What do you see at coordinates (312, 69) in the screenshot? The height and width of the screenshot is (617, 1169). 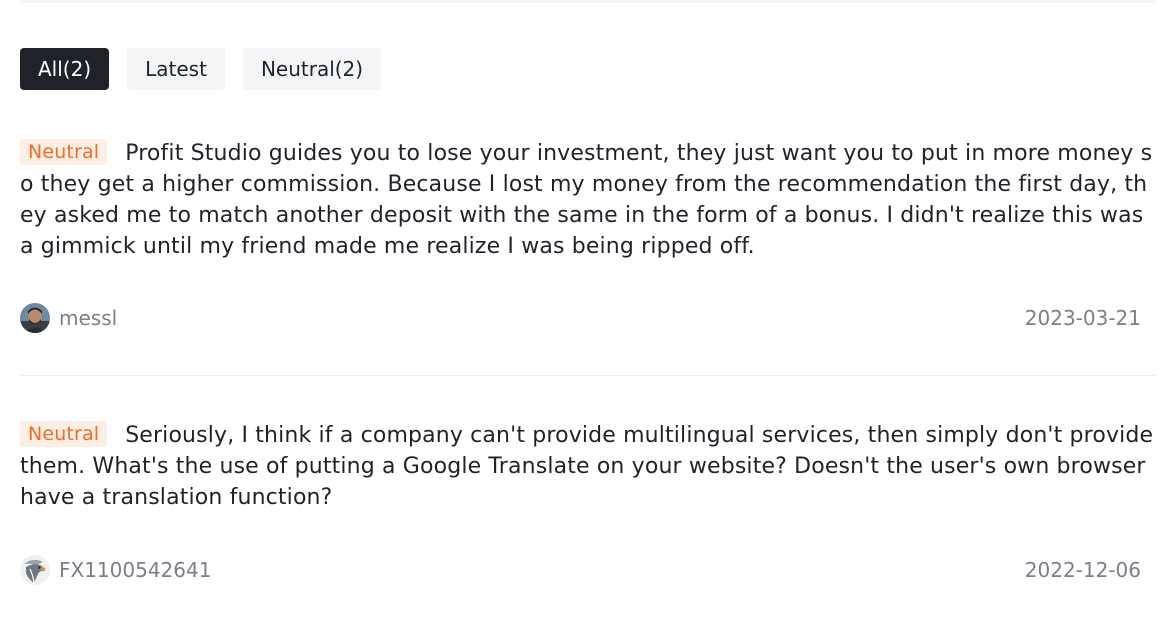 I see `filter-neutral-button: Neutral(2)` at bounding box center [312, 69].